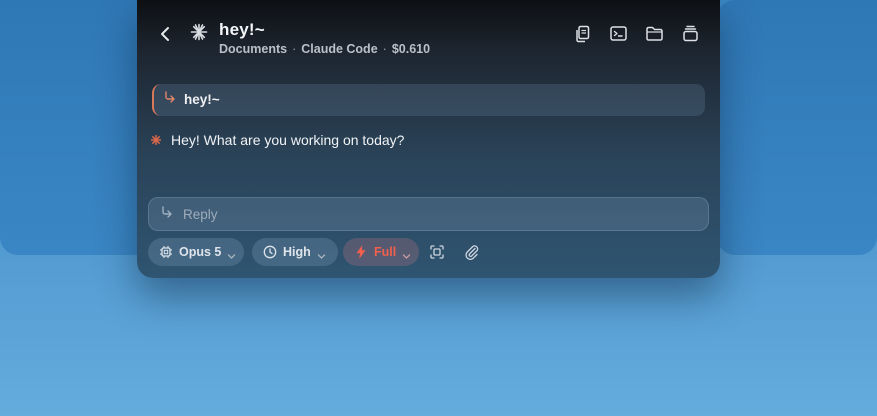 This screenshot has height=416, width=877. What do you see at coordinates (156, 141) in the screenshot?
I see `assistant-asterisk-icon` at bounding box center [156, 141].